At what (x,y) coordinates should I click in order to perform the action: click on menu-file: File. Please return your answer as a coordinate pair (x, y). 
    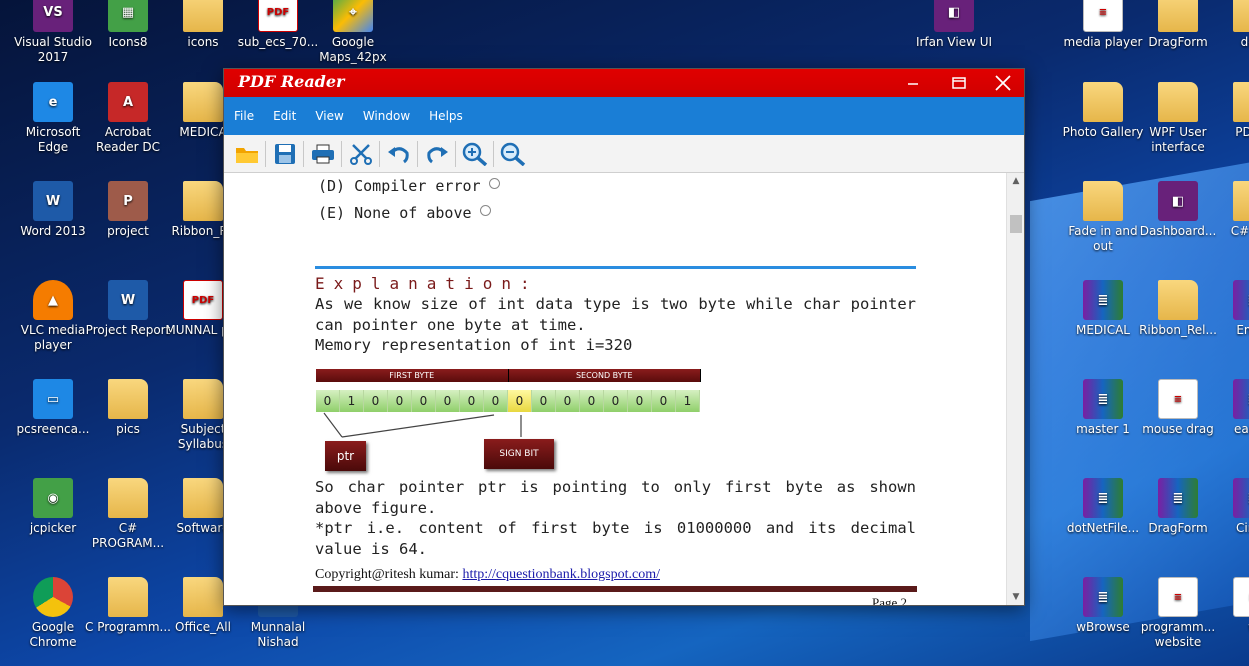
    Looking at the image, I should click on (244, 116).